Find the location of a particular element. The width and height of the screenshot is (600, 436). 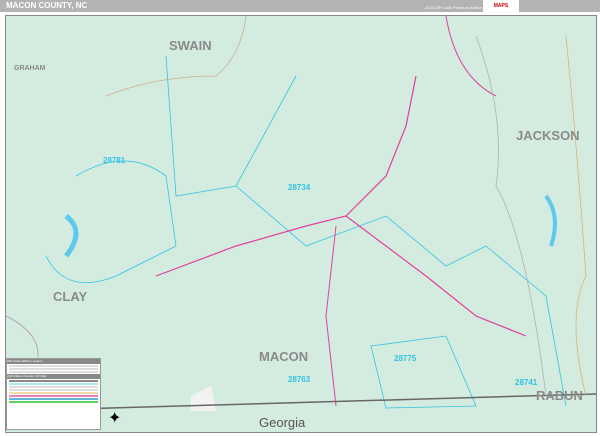

publisher-logo: MAPS is located at coordinates (501, 6).